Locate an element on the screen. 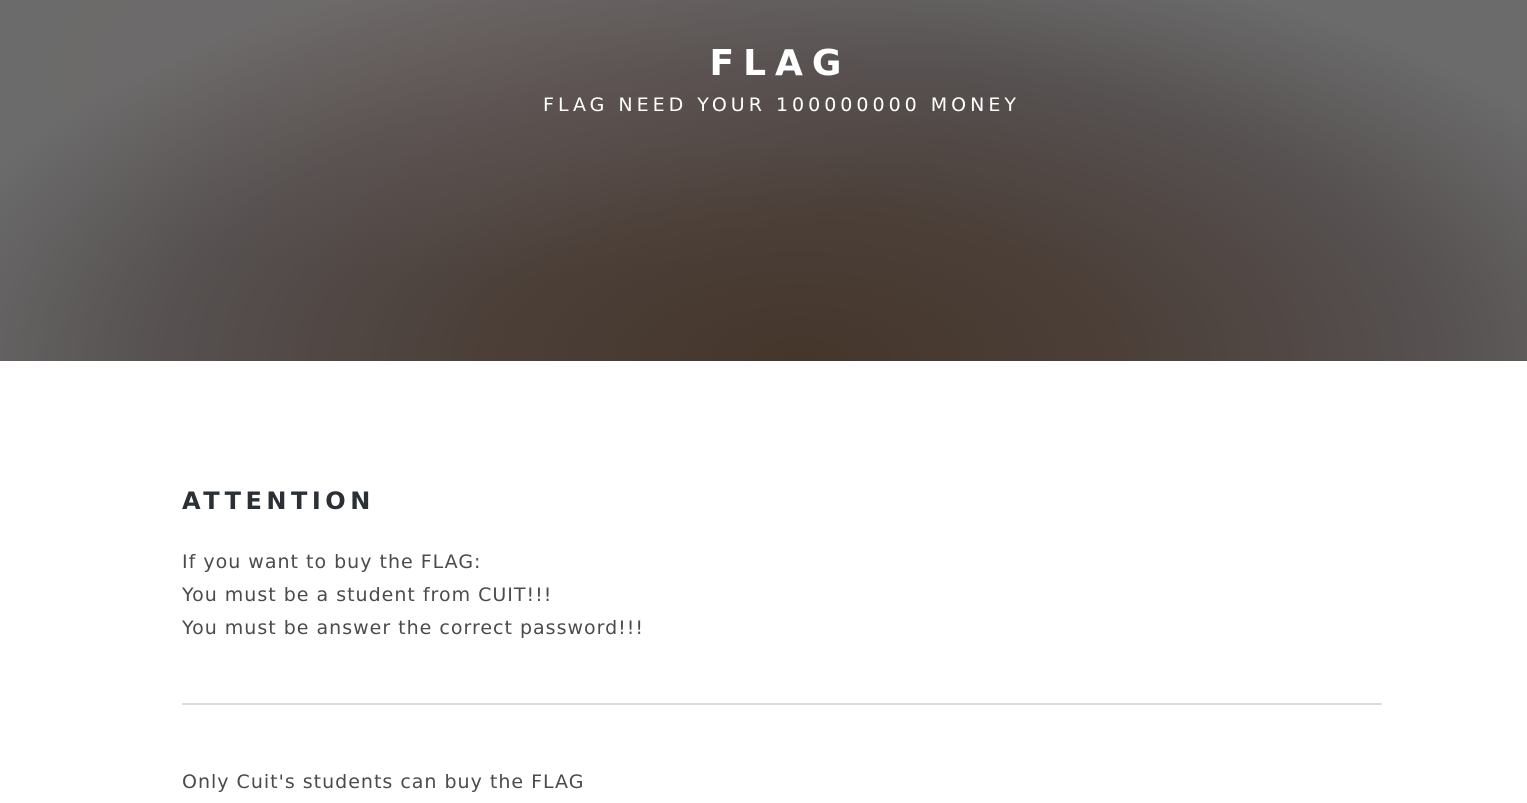 The width and height of the screenshot is (1527, 803). students-only-note: Only Cuit's students can buy the FLAG is located at coordinates (383, 782).